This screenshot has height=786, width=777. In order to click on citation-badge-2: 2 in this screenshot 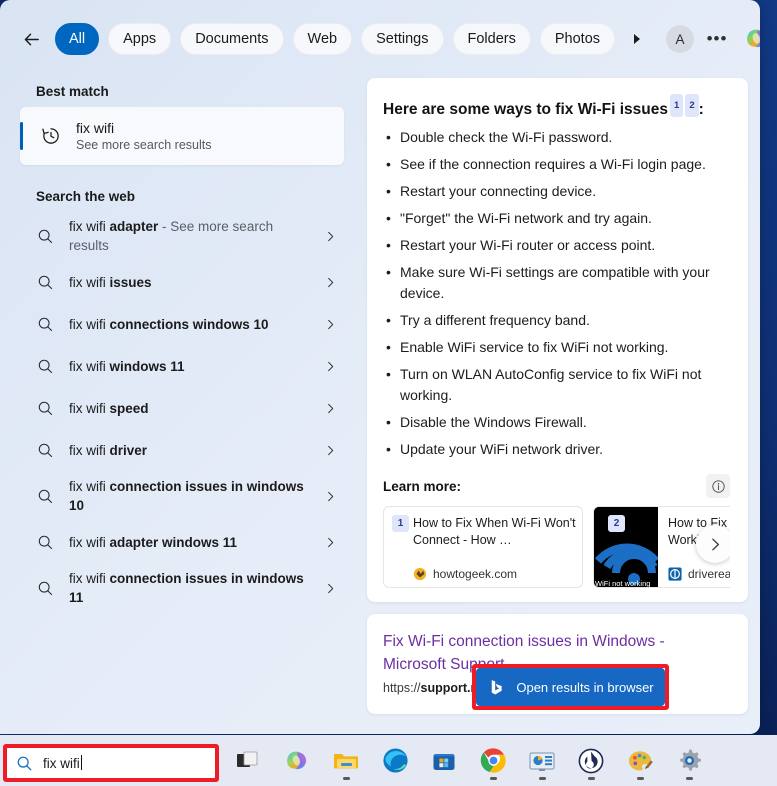, I will do `click(692, 105)`.